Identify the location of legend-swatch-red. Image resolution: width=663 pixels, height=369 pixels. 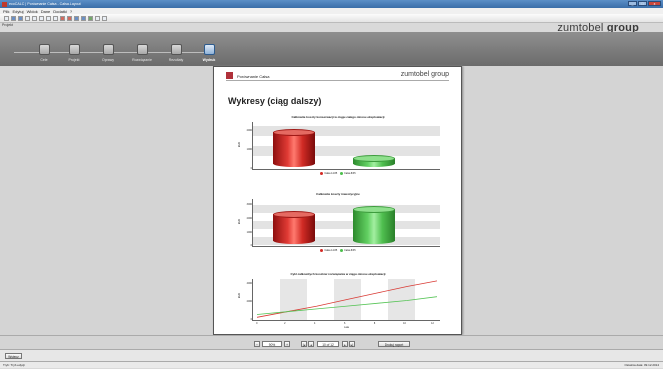
(322, 173).